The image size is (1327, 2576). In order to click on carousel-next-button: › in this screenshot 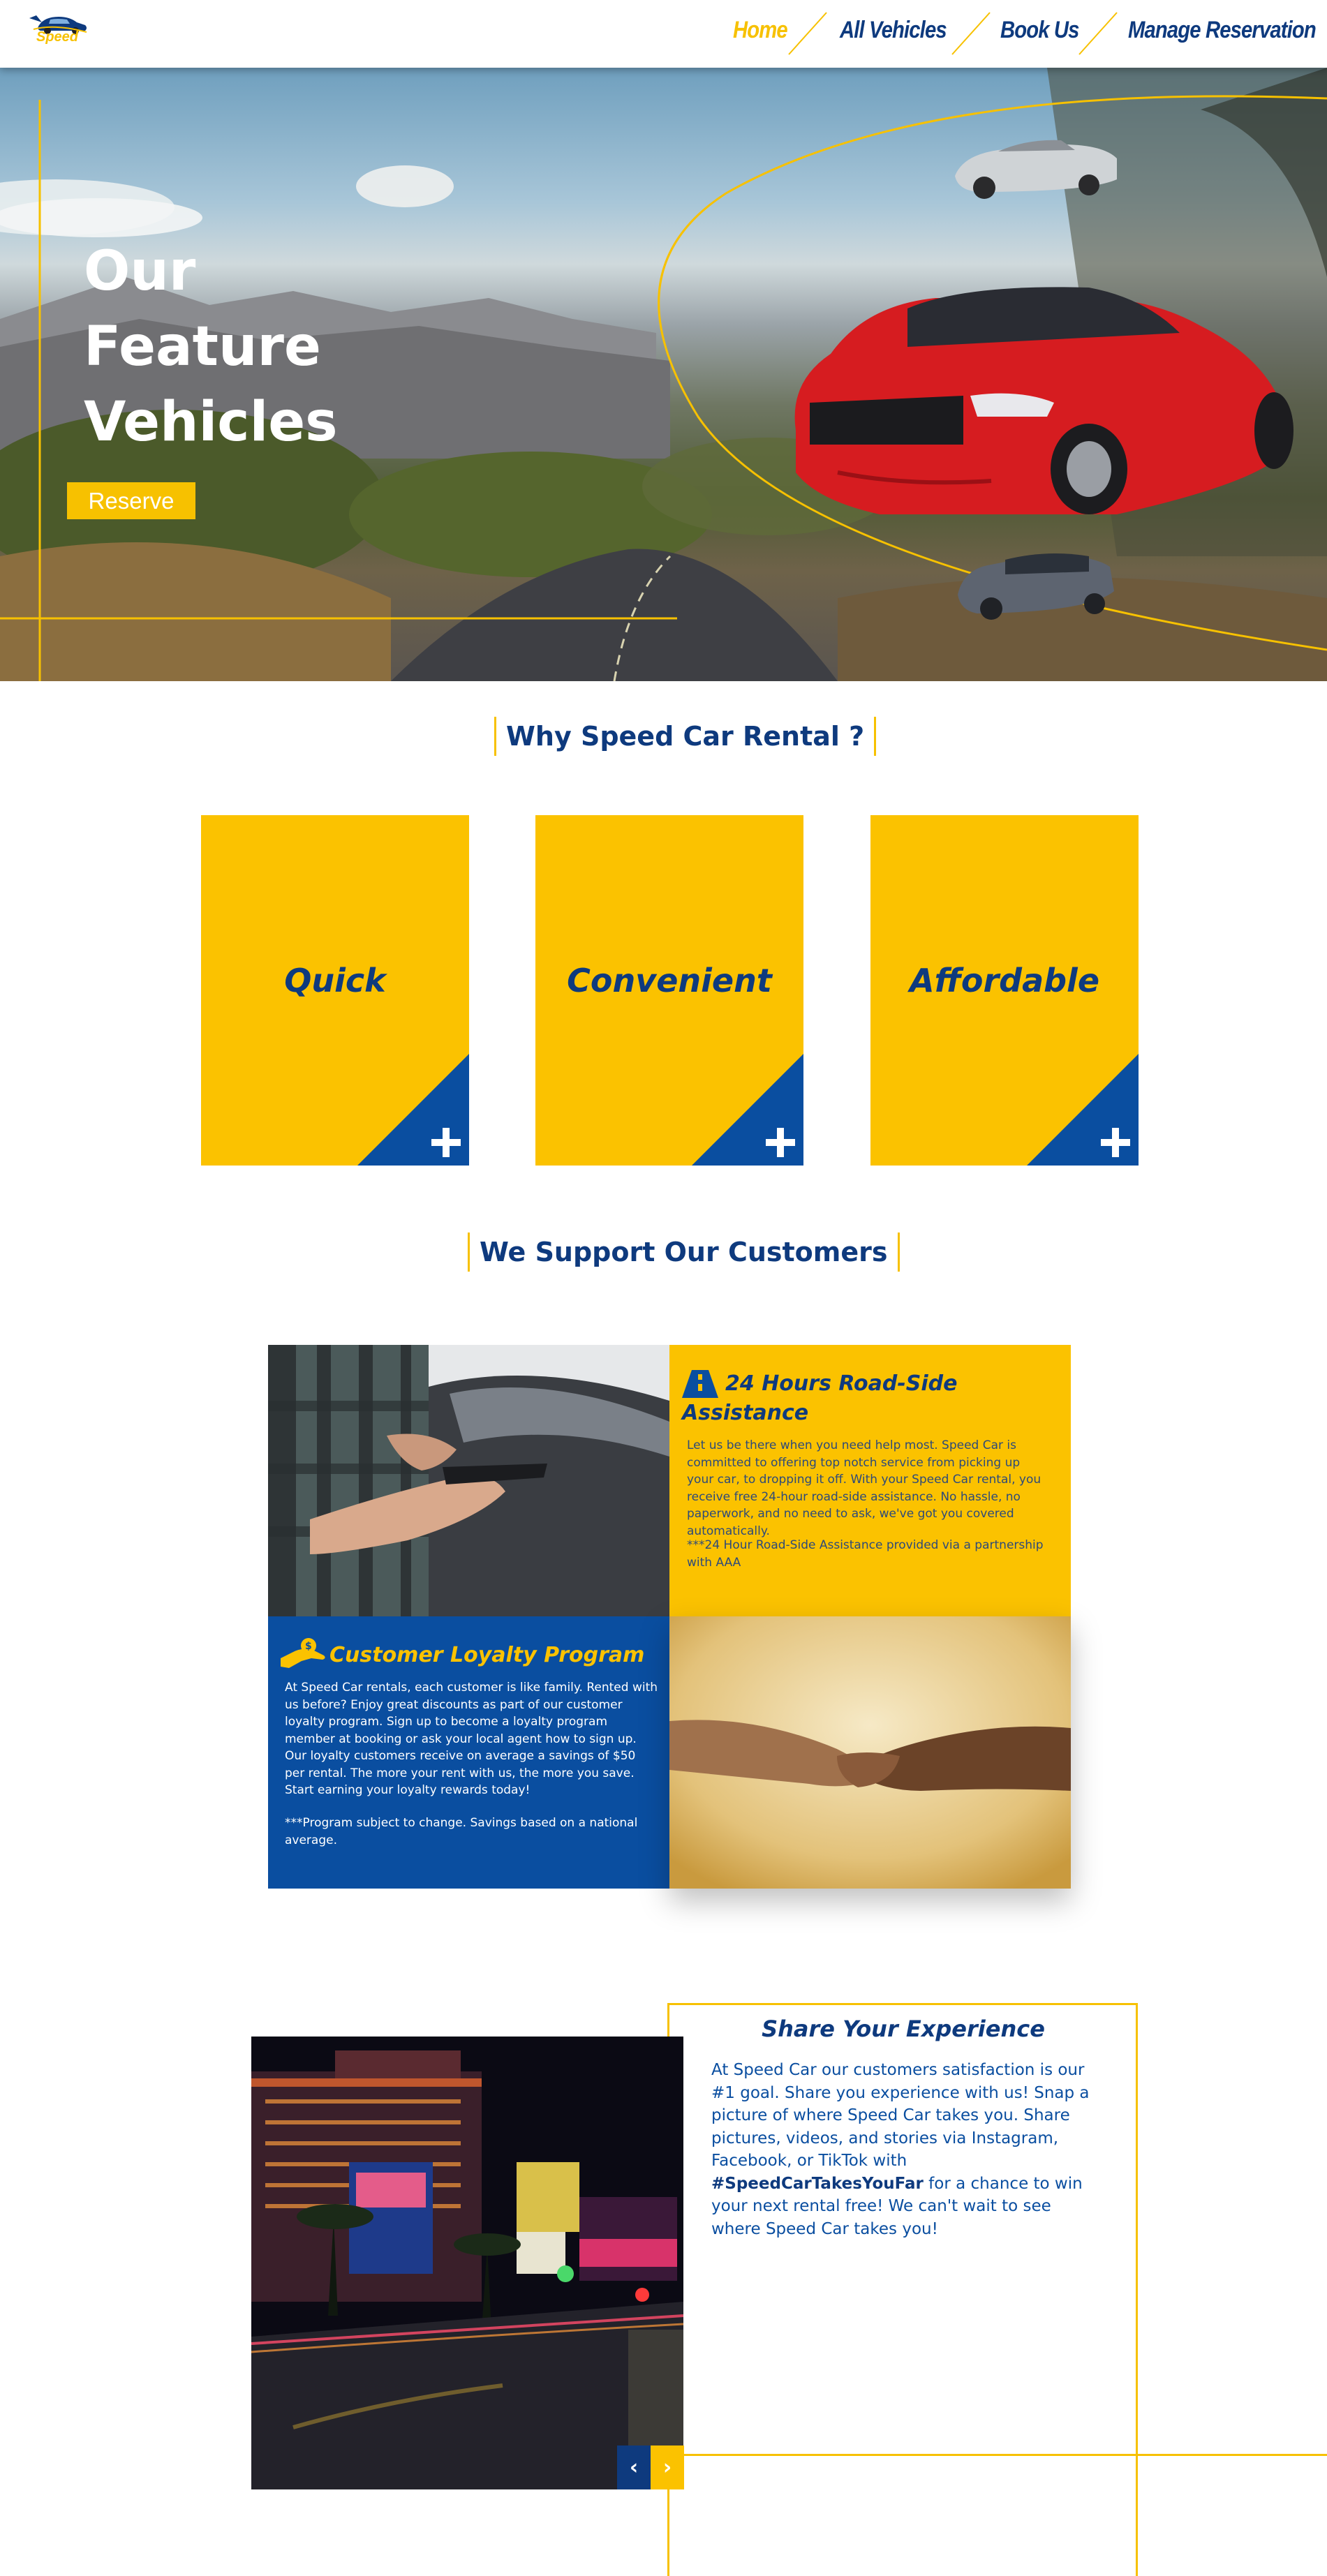, I will do `click(667, 2467)`.